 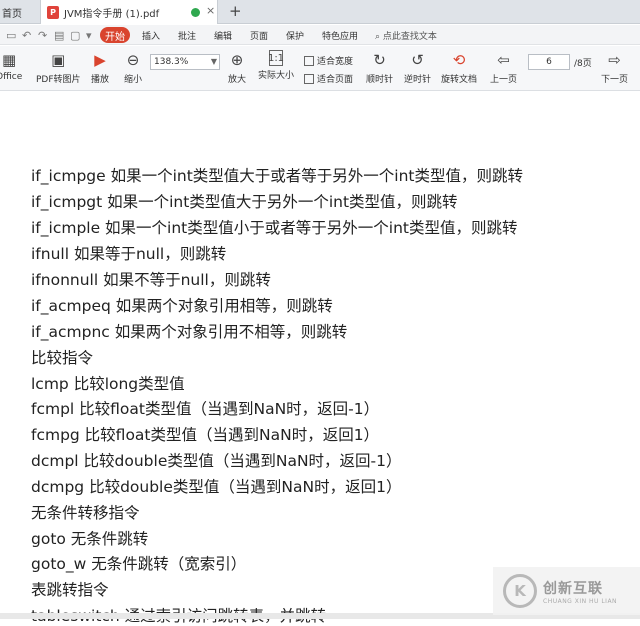 What do you see at coordinates (12, 14) in the screenshot?
I see `tab-home-label: 首页` at bounding box center [12, 14].